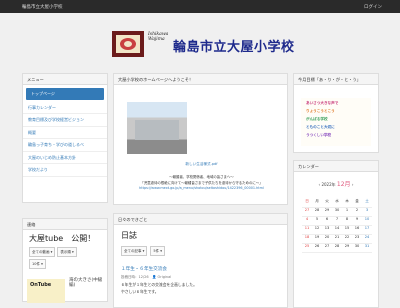 The width and height of the screenshot is (400, 308). I want to click on post-meta: 投稿日時：12/26 👤 Original, so click(146, 277).